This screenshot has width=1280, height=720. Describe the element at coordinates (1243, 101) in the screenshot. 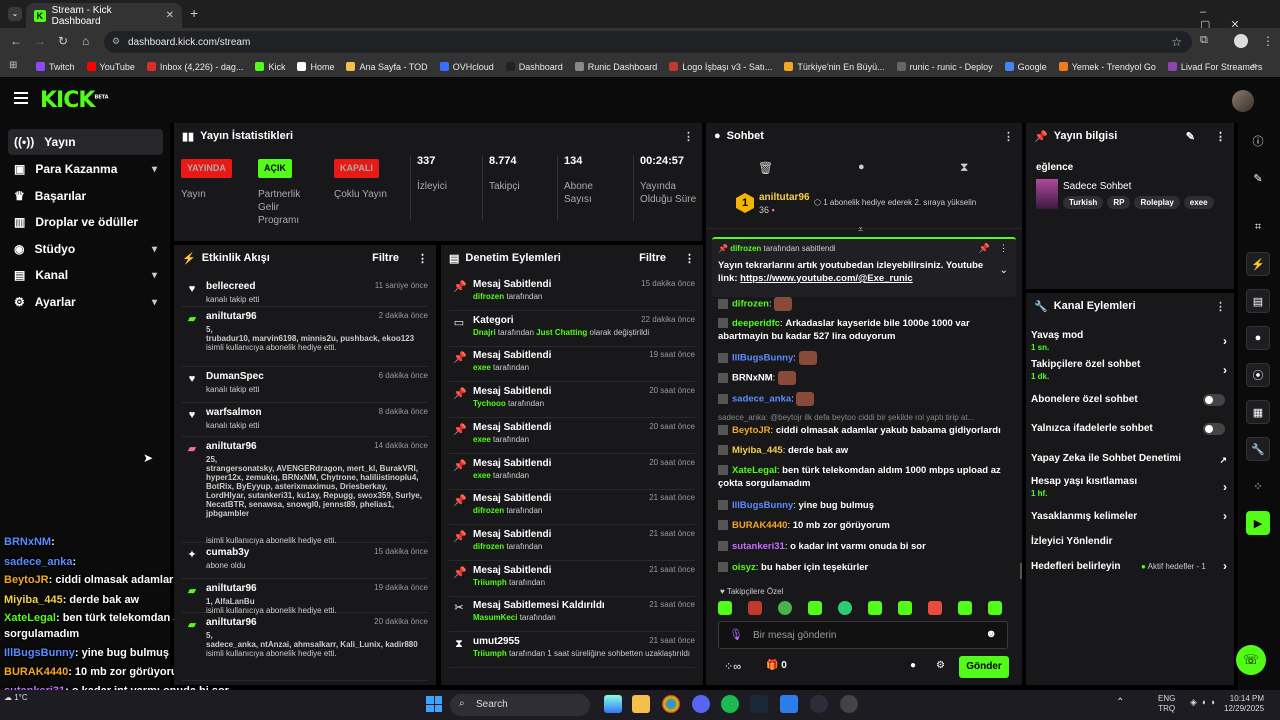

I see `user-avatar` at that location.